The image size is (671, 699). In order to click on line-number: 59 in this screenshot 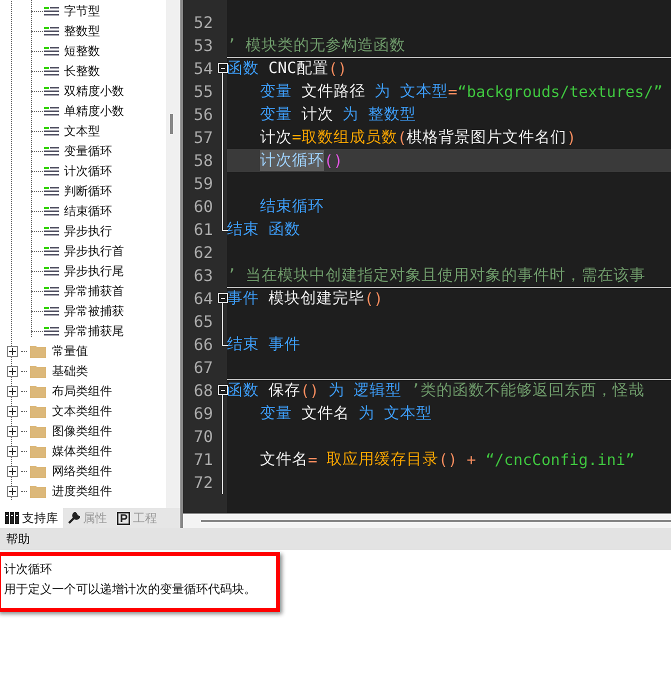, I will do `click(203, 184)`.